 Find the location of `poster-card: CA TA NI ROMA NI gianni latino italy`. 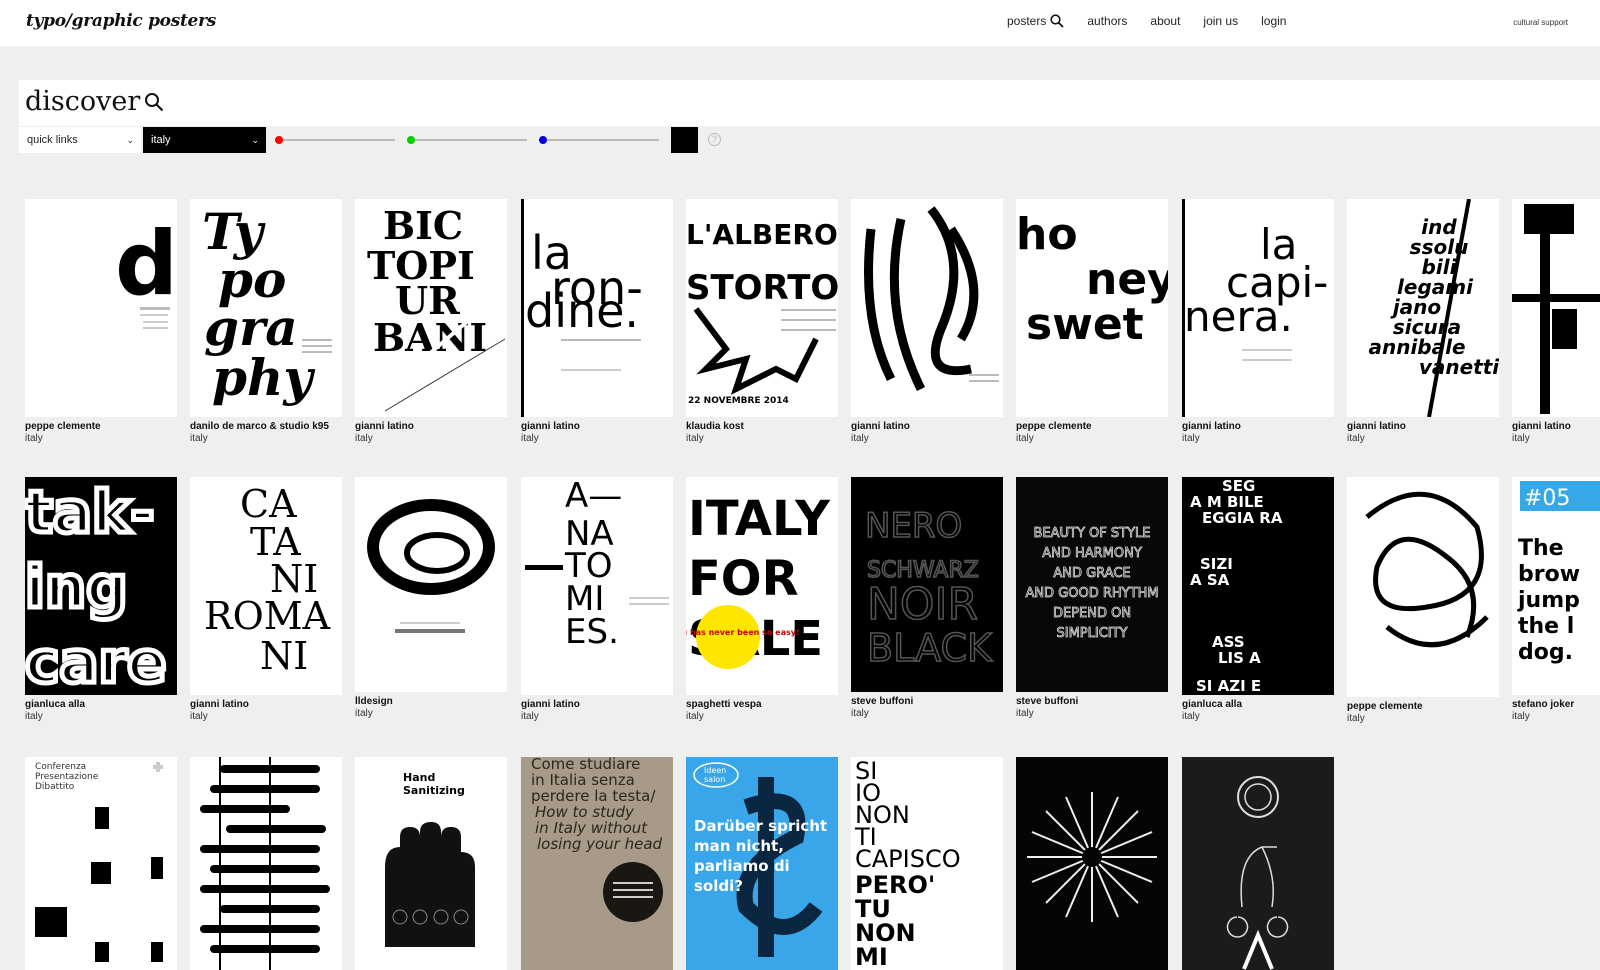

poster-card: CA TA NI ROMA NI gianni latino italy is located at coordinates (266, 599).